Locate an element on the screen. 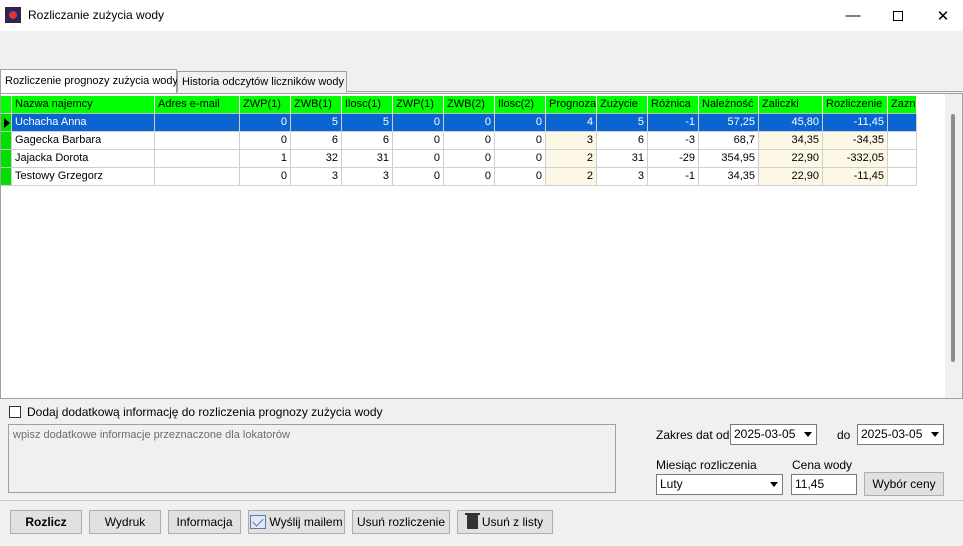  column-header: Prognoza is located at coordinates (571, 105).